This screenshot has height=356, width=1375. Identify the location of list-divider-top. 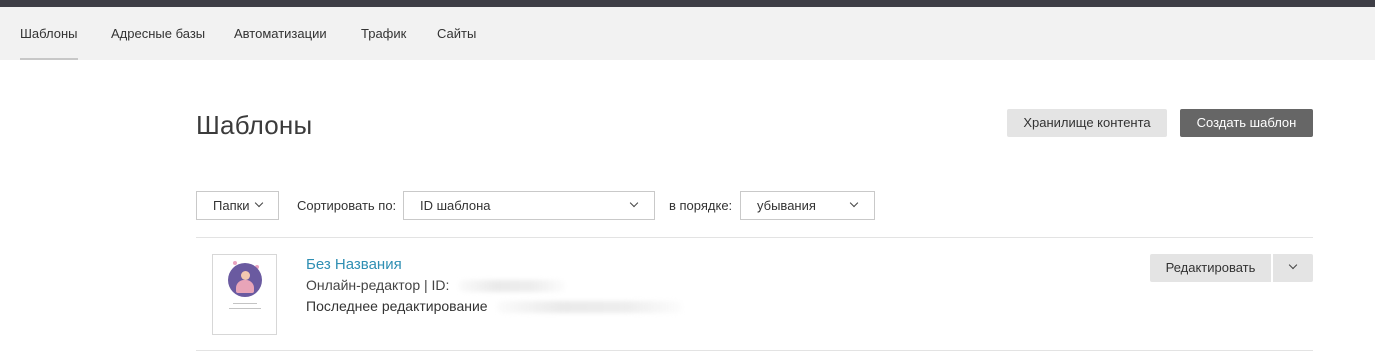
(754, 237).